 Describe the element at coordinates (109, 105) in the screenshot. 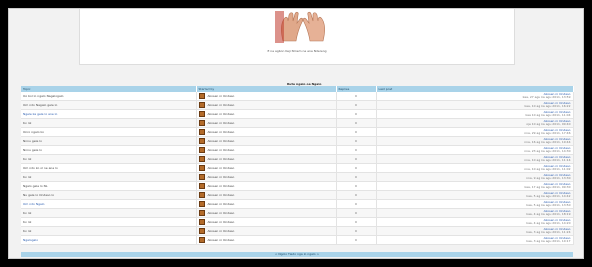

I see `topic-cell: Om ndo Nagalo gele lo` at that location.